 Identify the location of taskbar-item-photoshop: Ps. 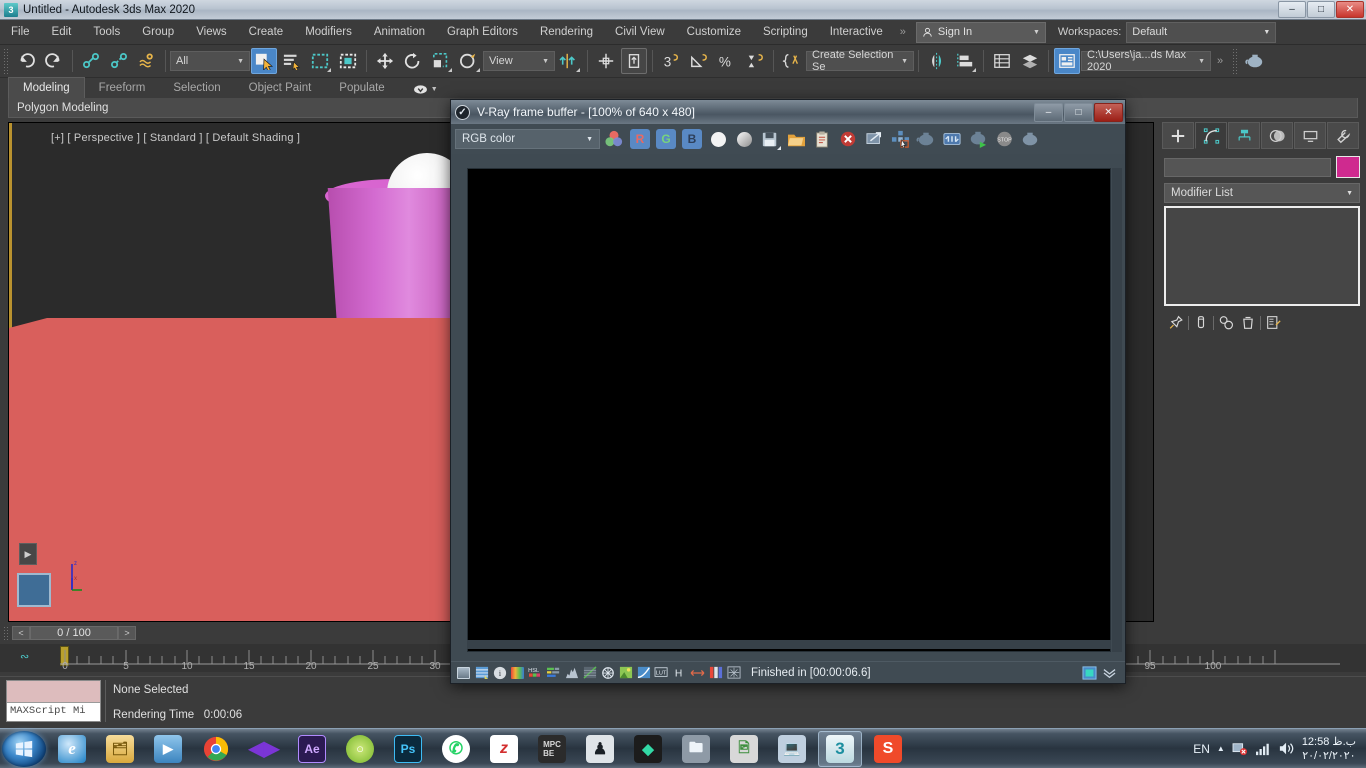
(408, 749).